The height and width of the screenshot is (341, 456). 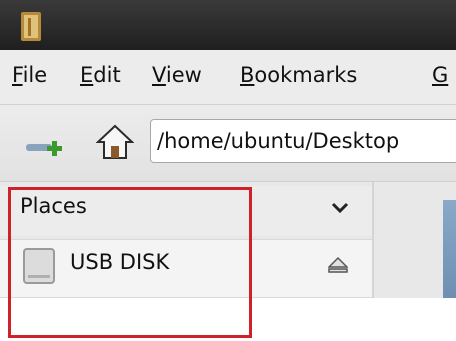 What do you see at coordinates (449, 249) in the screenshot?
I see `main-pane-content` at bounding box center [449, 249].